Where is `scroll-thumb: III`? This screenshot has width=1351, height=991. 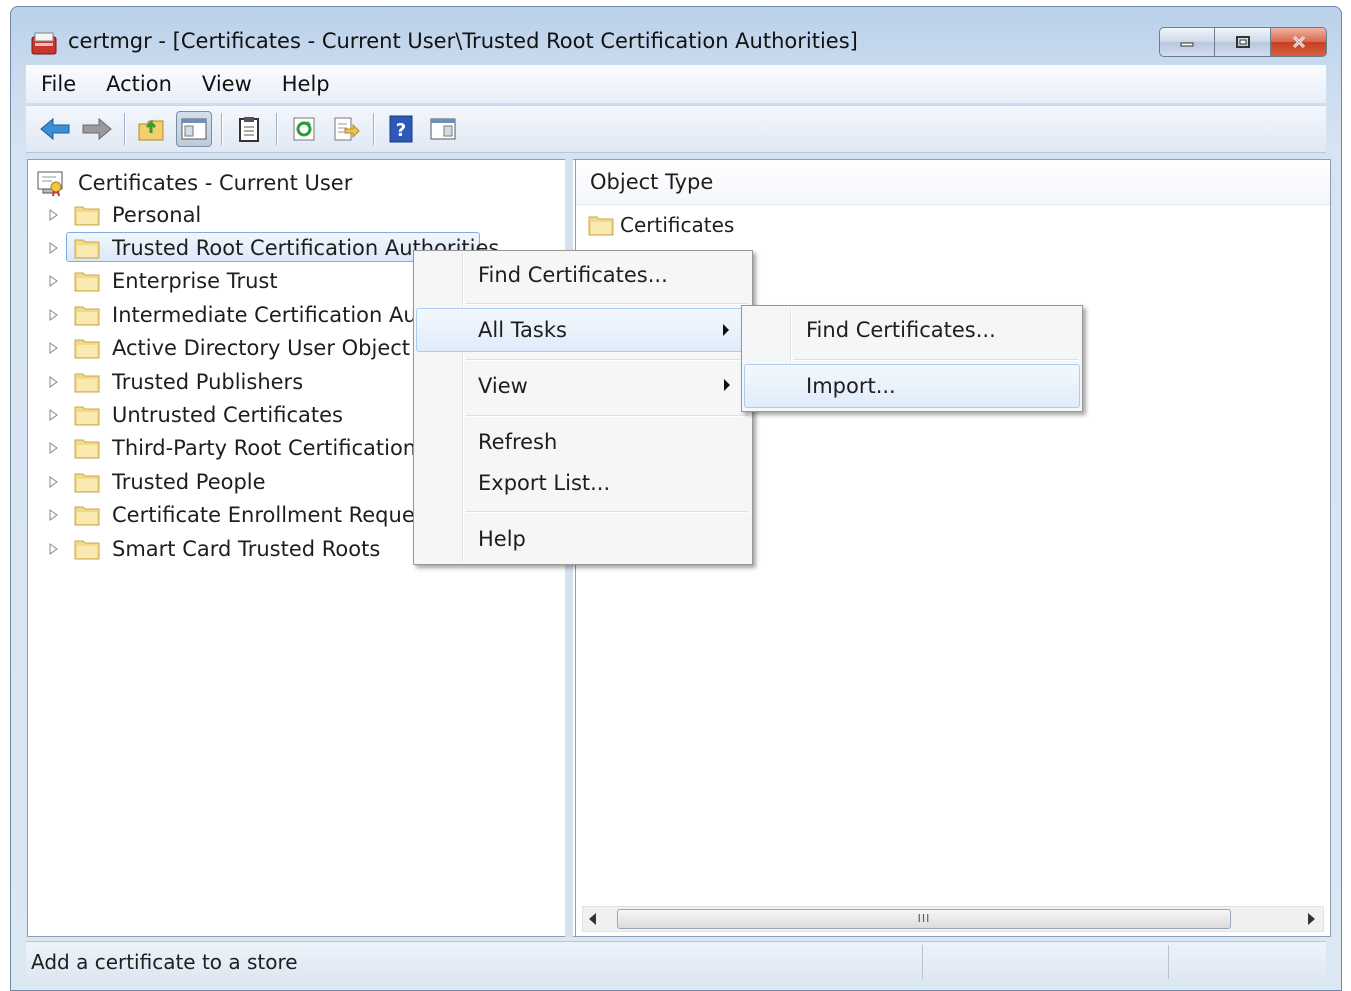 scroll-thumb: III is located at coordinates (924, 919).